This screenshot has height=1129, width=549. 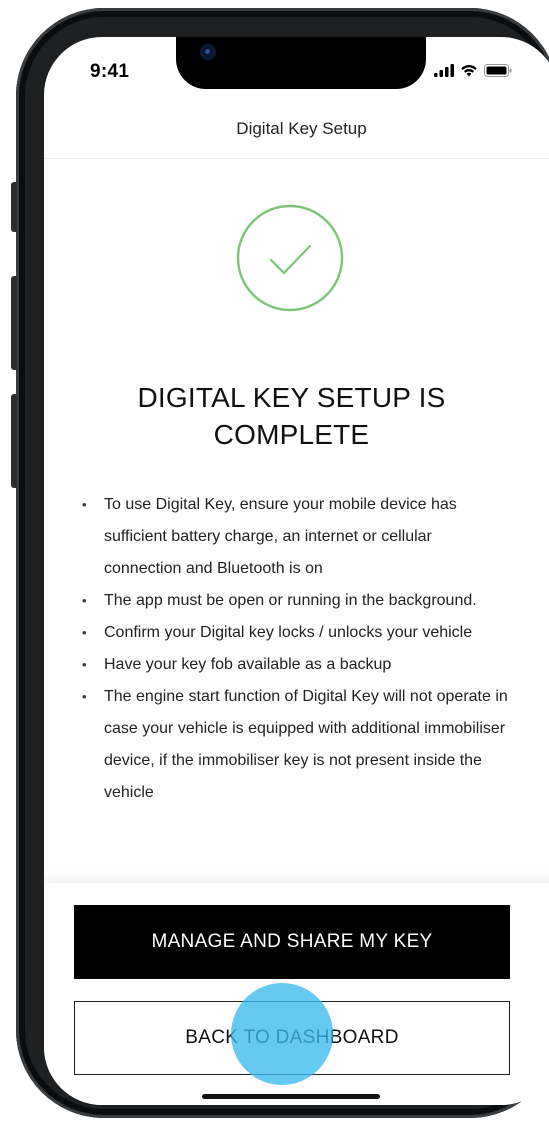 What do you see at coordinates (301, 128) in the screenshot?
I see `nav-title: Digital Key Setup` at bounding box center [301, 128].